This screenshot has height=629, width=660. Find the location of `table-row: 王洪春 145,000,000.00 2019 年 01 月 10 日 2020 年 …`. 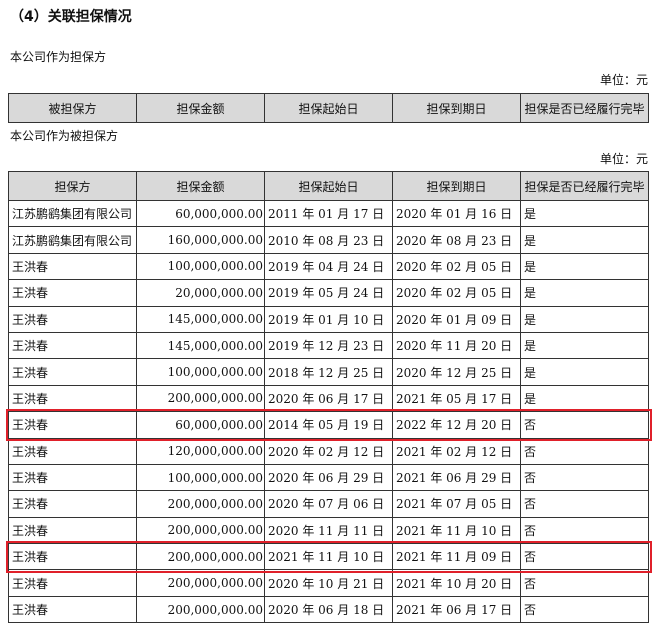

table-row: 王洪春 145,000,000.00 2019 年 01 月 10 日 2020 年 … is located at coordinates (328, 319).